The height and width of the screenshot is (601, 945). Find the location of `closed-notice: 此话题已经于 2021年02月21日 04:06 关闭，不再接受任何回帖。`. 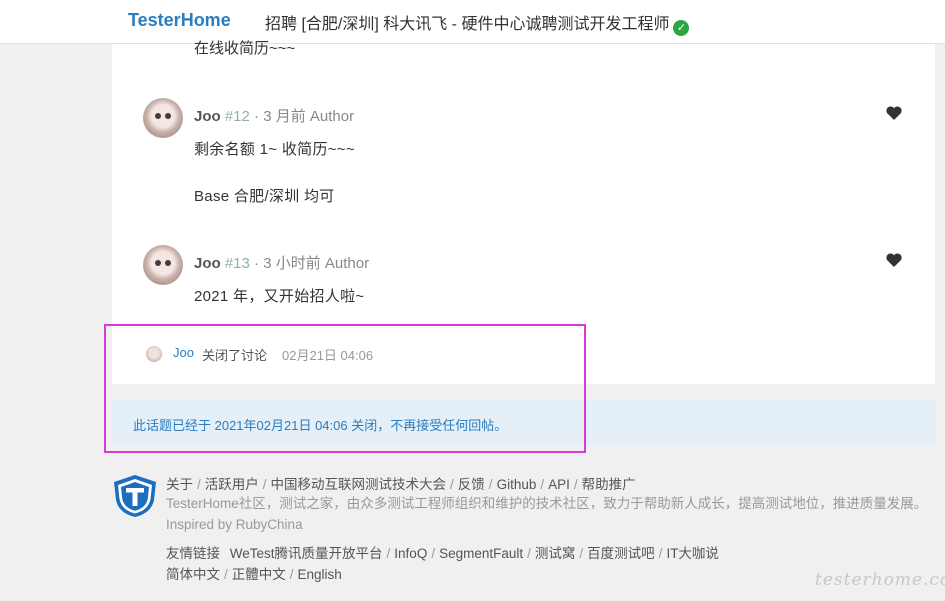

closed-notice: 此话题已经于 2021年02月21日 04:06 关闭，不再接受任何回帖。 is located at coordinates (523, 422).